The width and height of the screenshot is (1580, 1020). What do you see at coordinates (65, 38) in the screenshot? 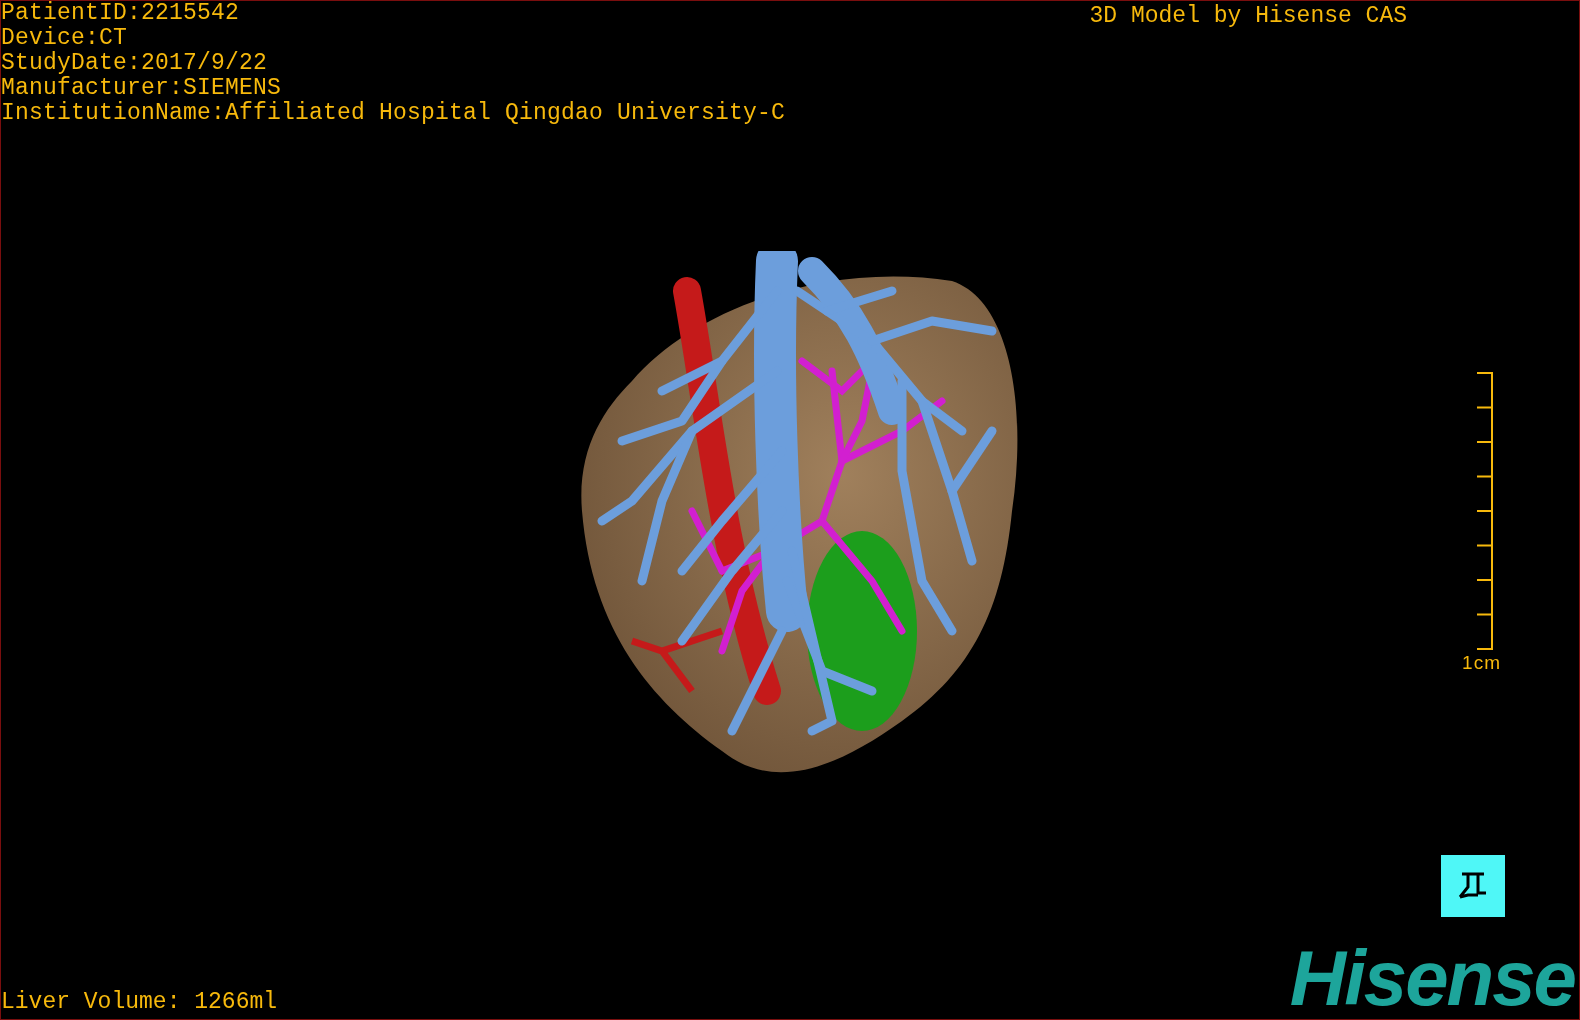
I see `info-text: Device:CT` at bounding box center [65, 38].